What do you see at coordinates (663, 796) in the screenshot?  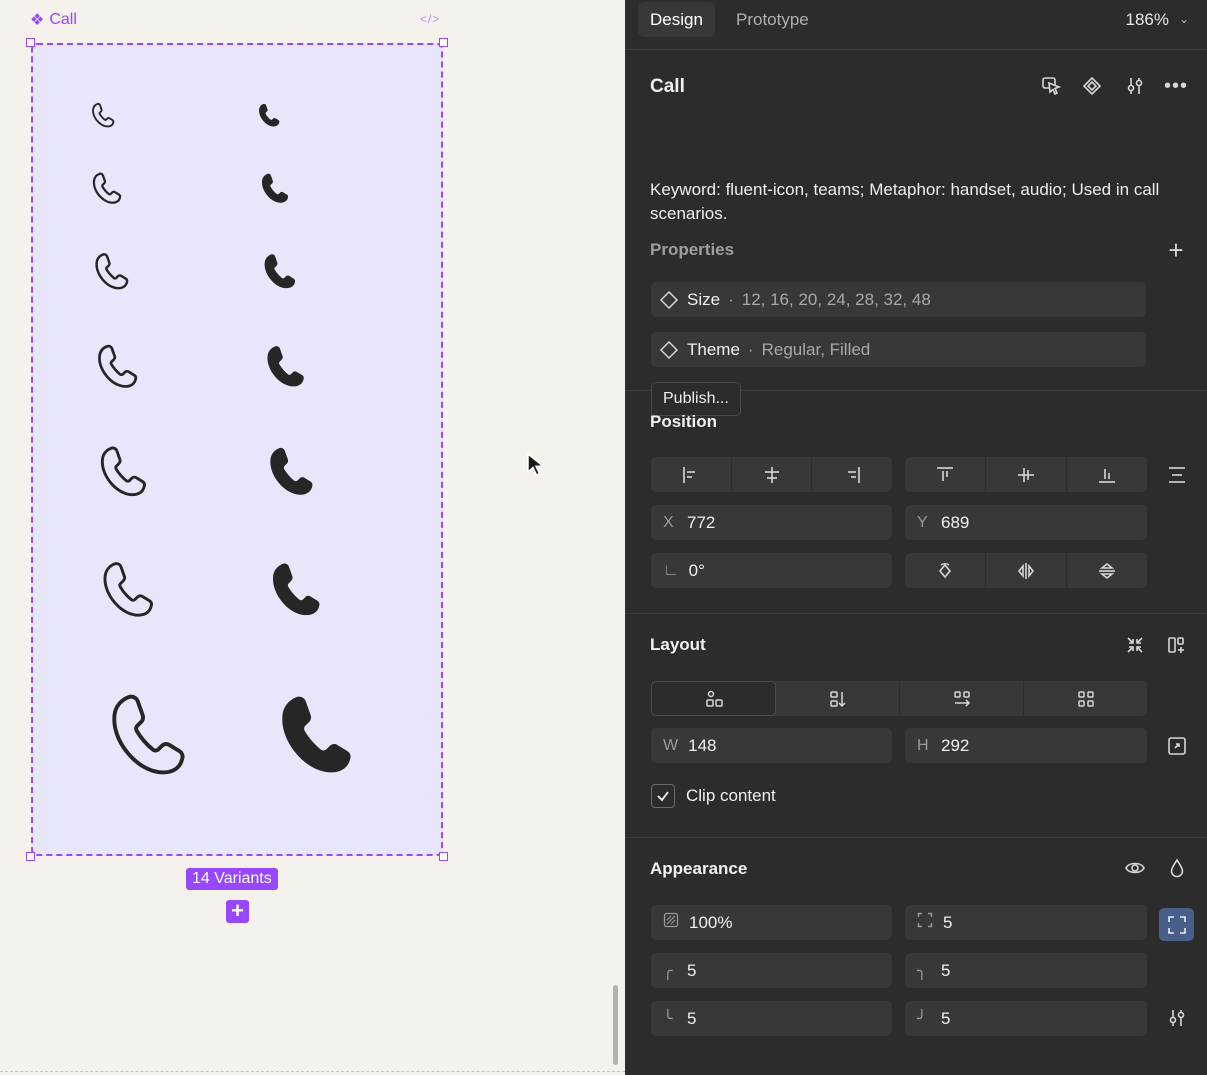 I see `clip-content-checkbox` at bounding box center [663, 796].